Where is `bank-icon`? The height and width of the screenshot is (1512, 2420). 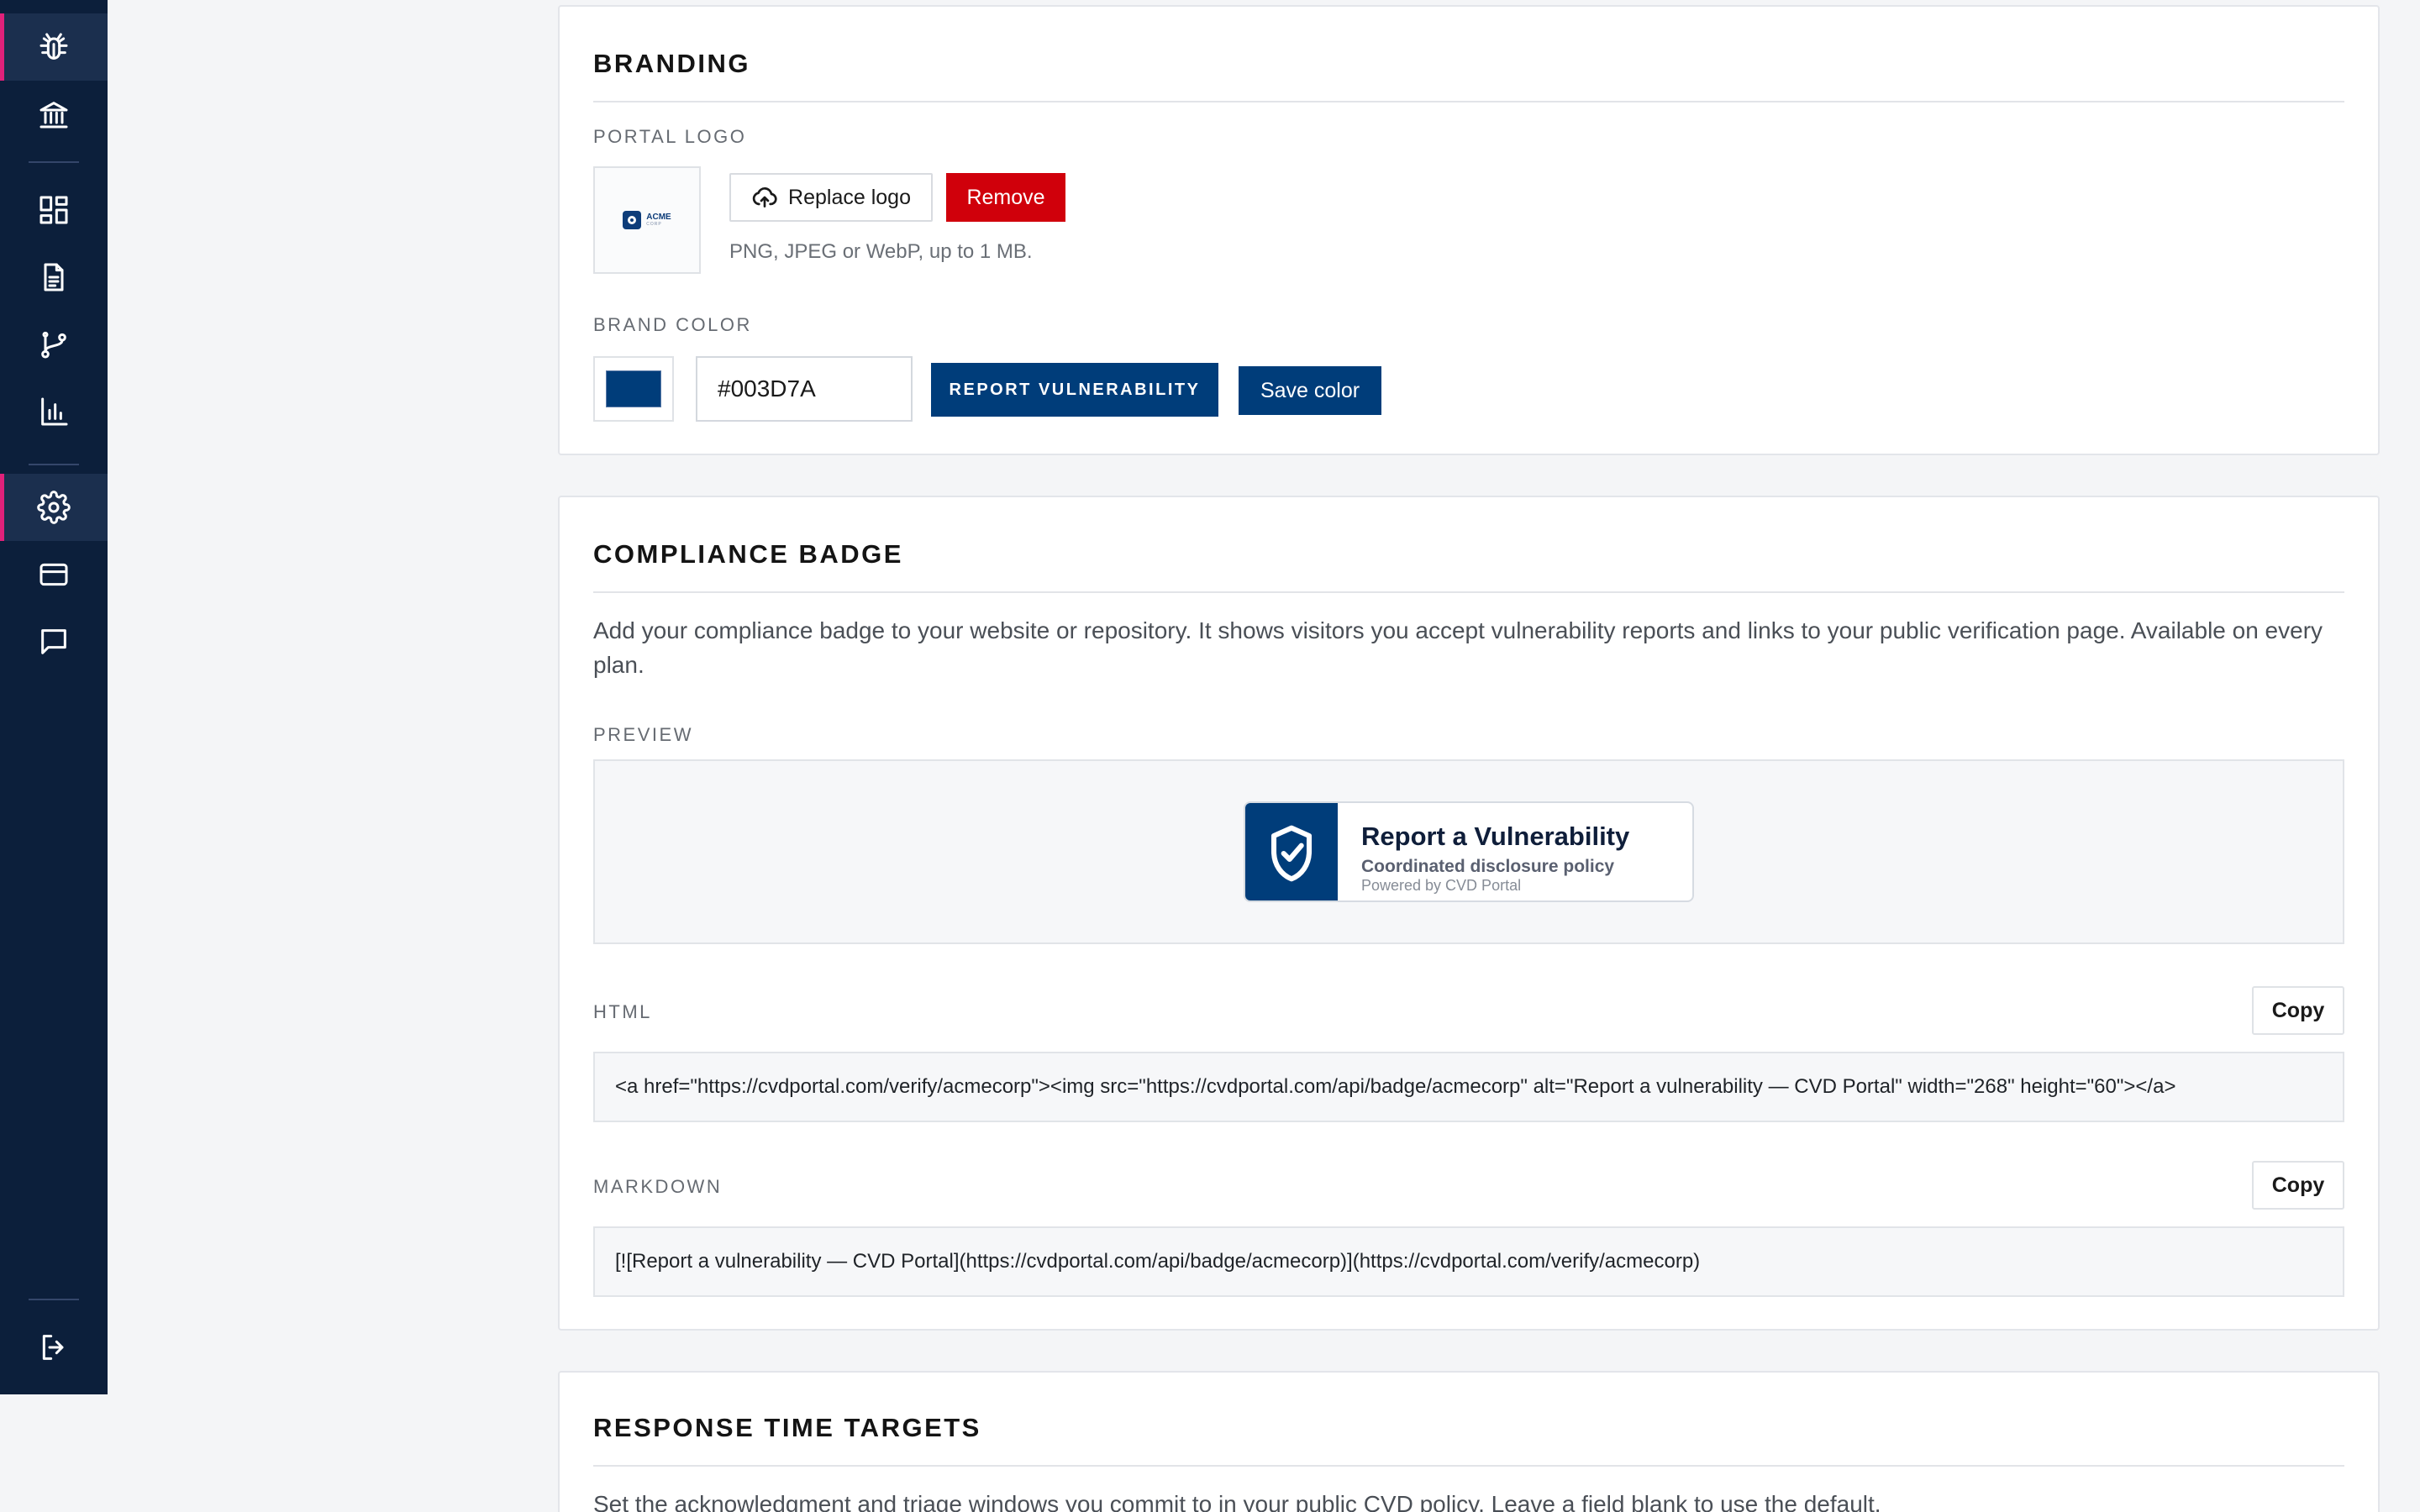 bank-icon is located at coordinates (53, 115).